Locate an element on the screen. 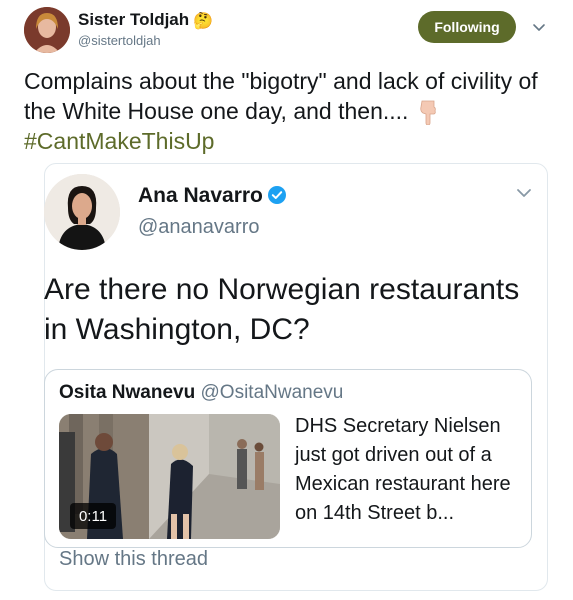  quoted-author-name-text: Ana Navarro is located at coordinates (200, 195).